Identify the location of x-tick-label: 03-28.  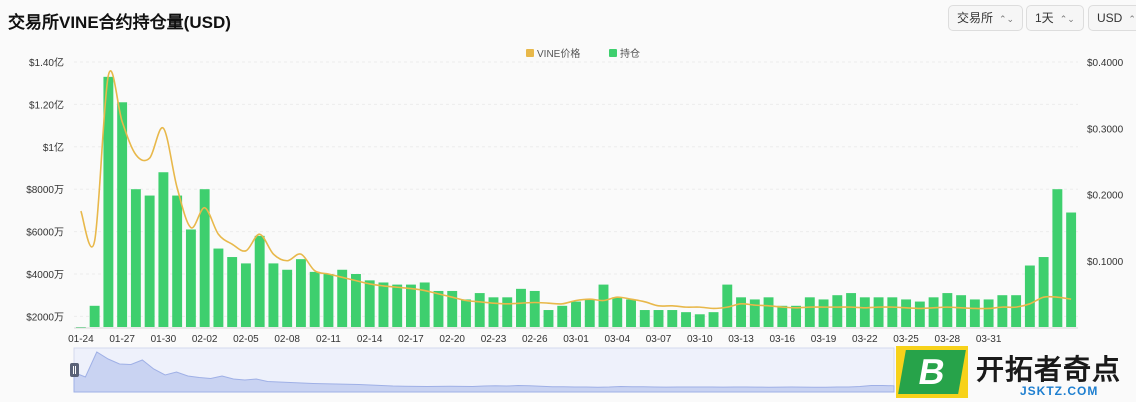
(948, 339).